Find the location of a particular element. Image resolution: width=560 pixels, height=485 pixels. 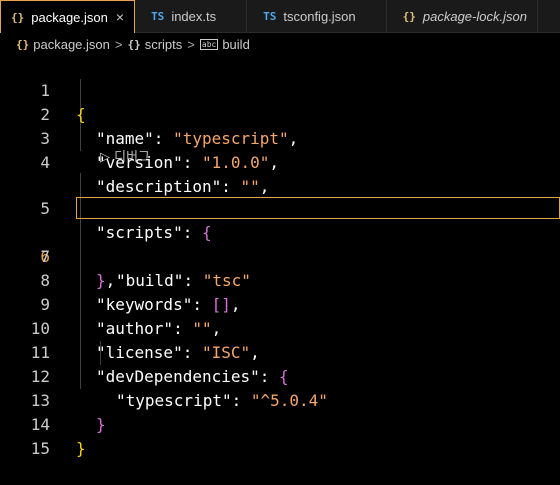

tab-label: index.ts is located at coordinates (194, 16).